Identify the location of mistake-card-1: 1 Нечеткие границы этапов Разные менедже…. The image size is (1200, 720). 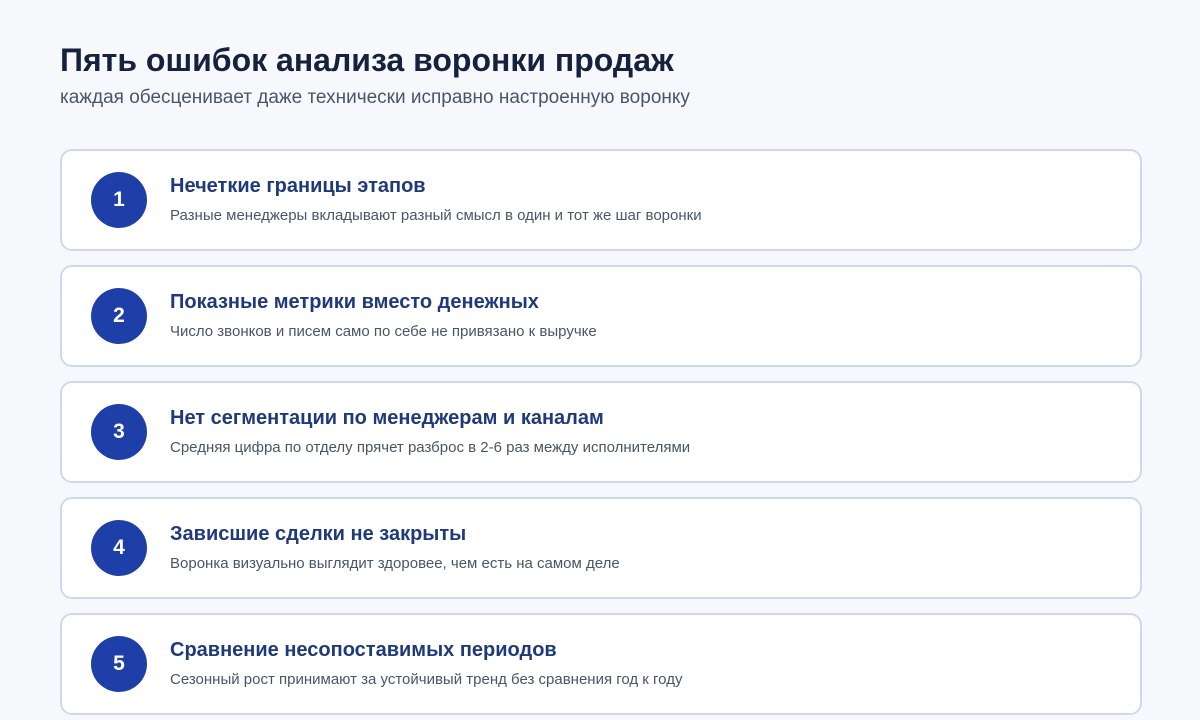
(601, 200).